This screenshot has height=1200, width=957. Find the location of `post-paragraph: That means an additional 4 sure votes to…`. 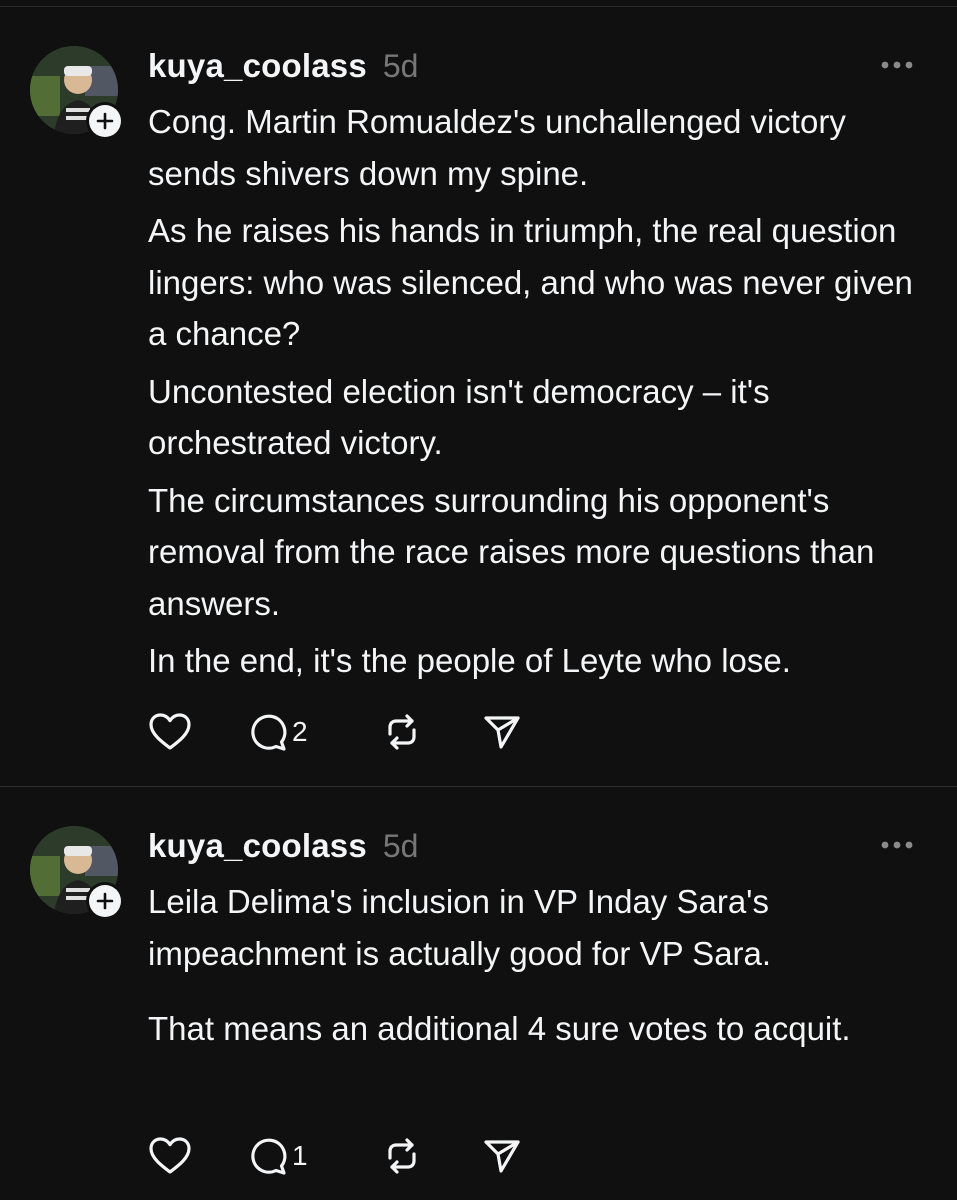

post-paragraph: That means an additional 4 sure votes to… is located at coordinates (499, 1028).